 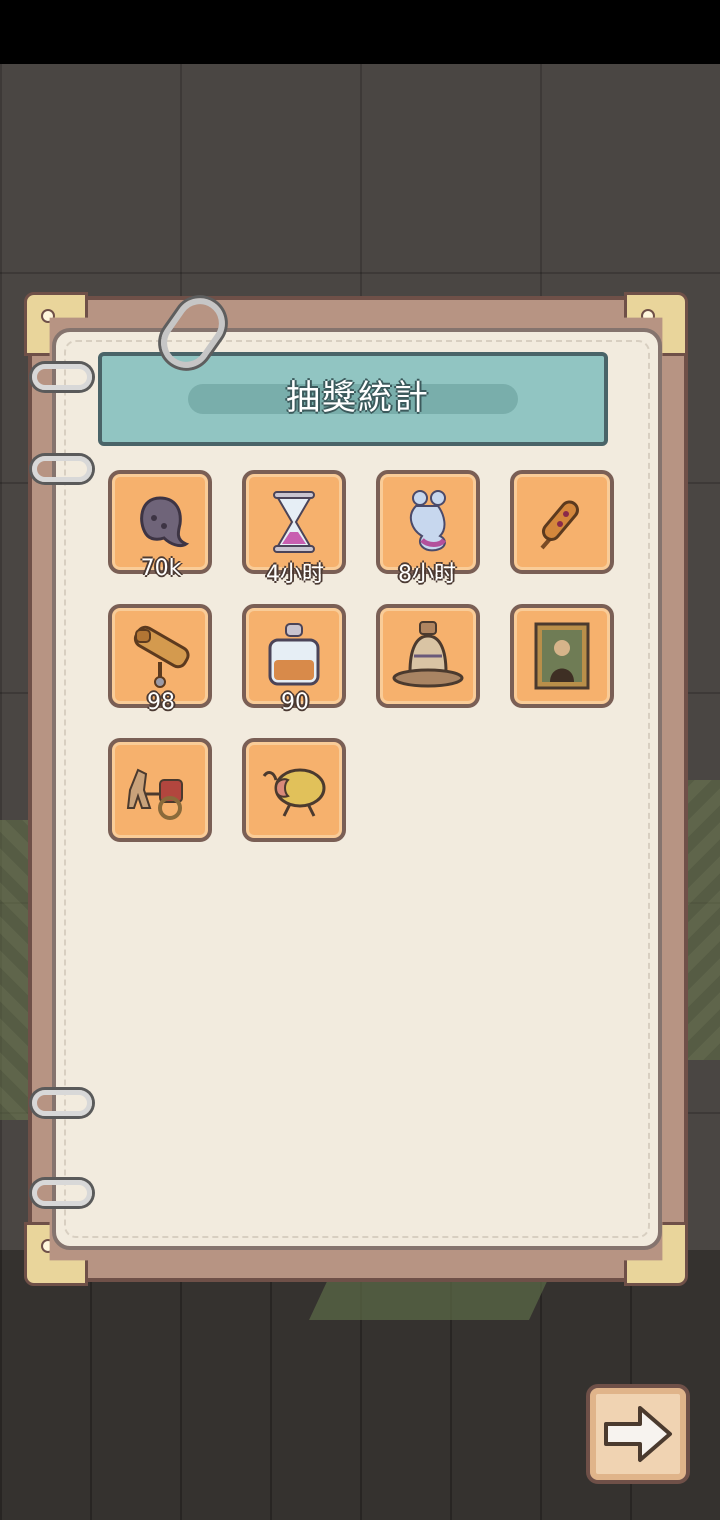 I want to click on item-count: 8小时, so click(x=427, y=574).